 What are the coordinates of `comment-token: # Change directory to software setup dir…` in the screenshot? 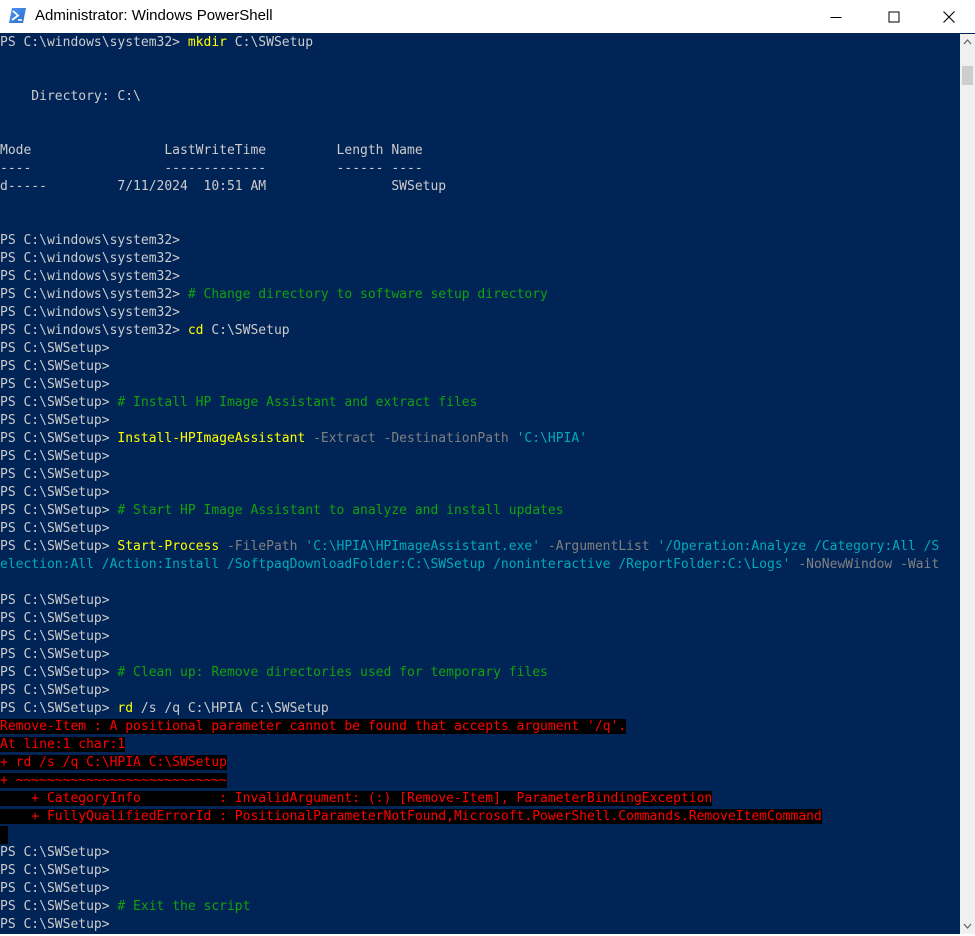 It's located at (367, 294).